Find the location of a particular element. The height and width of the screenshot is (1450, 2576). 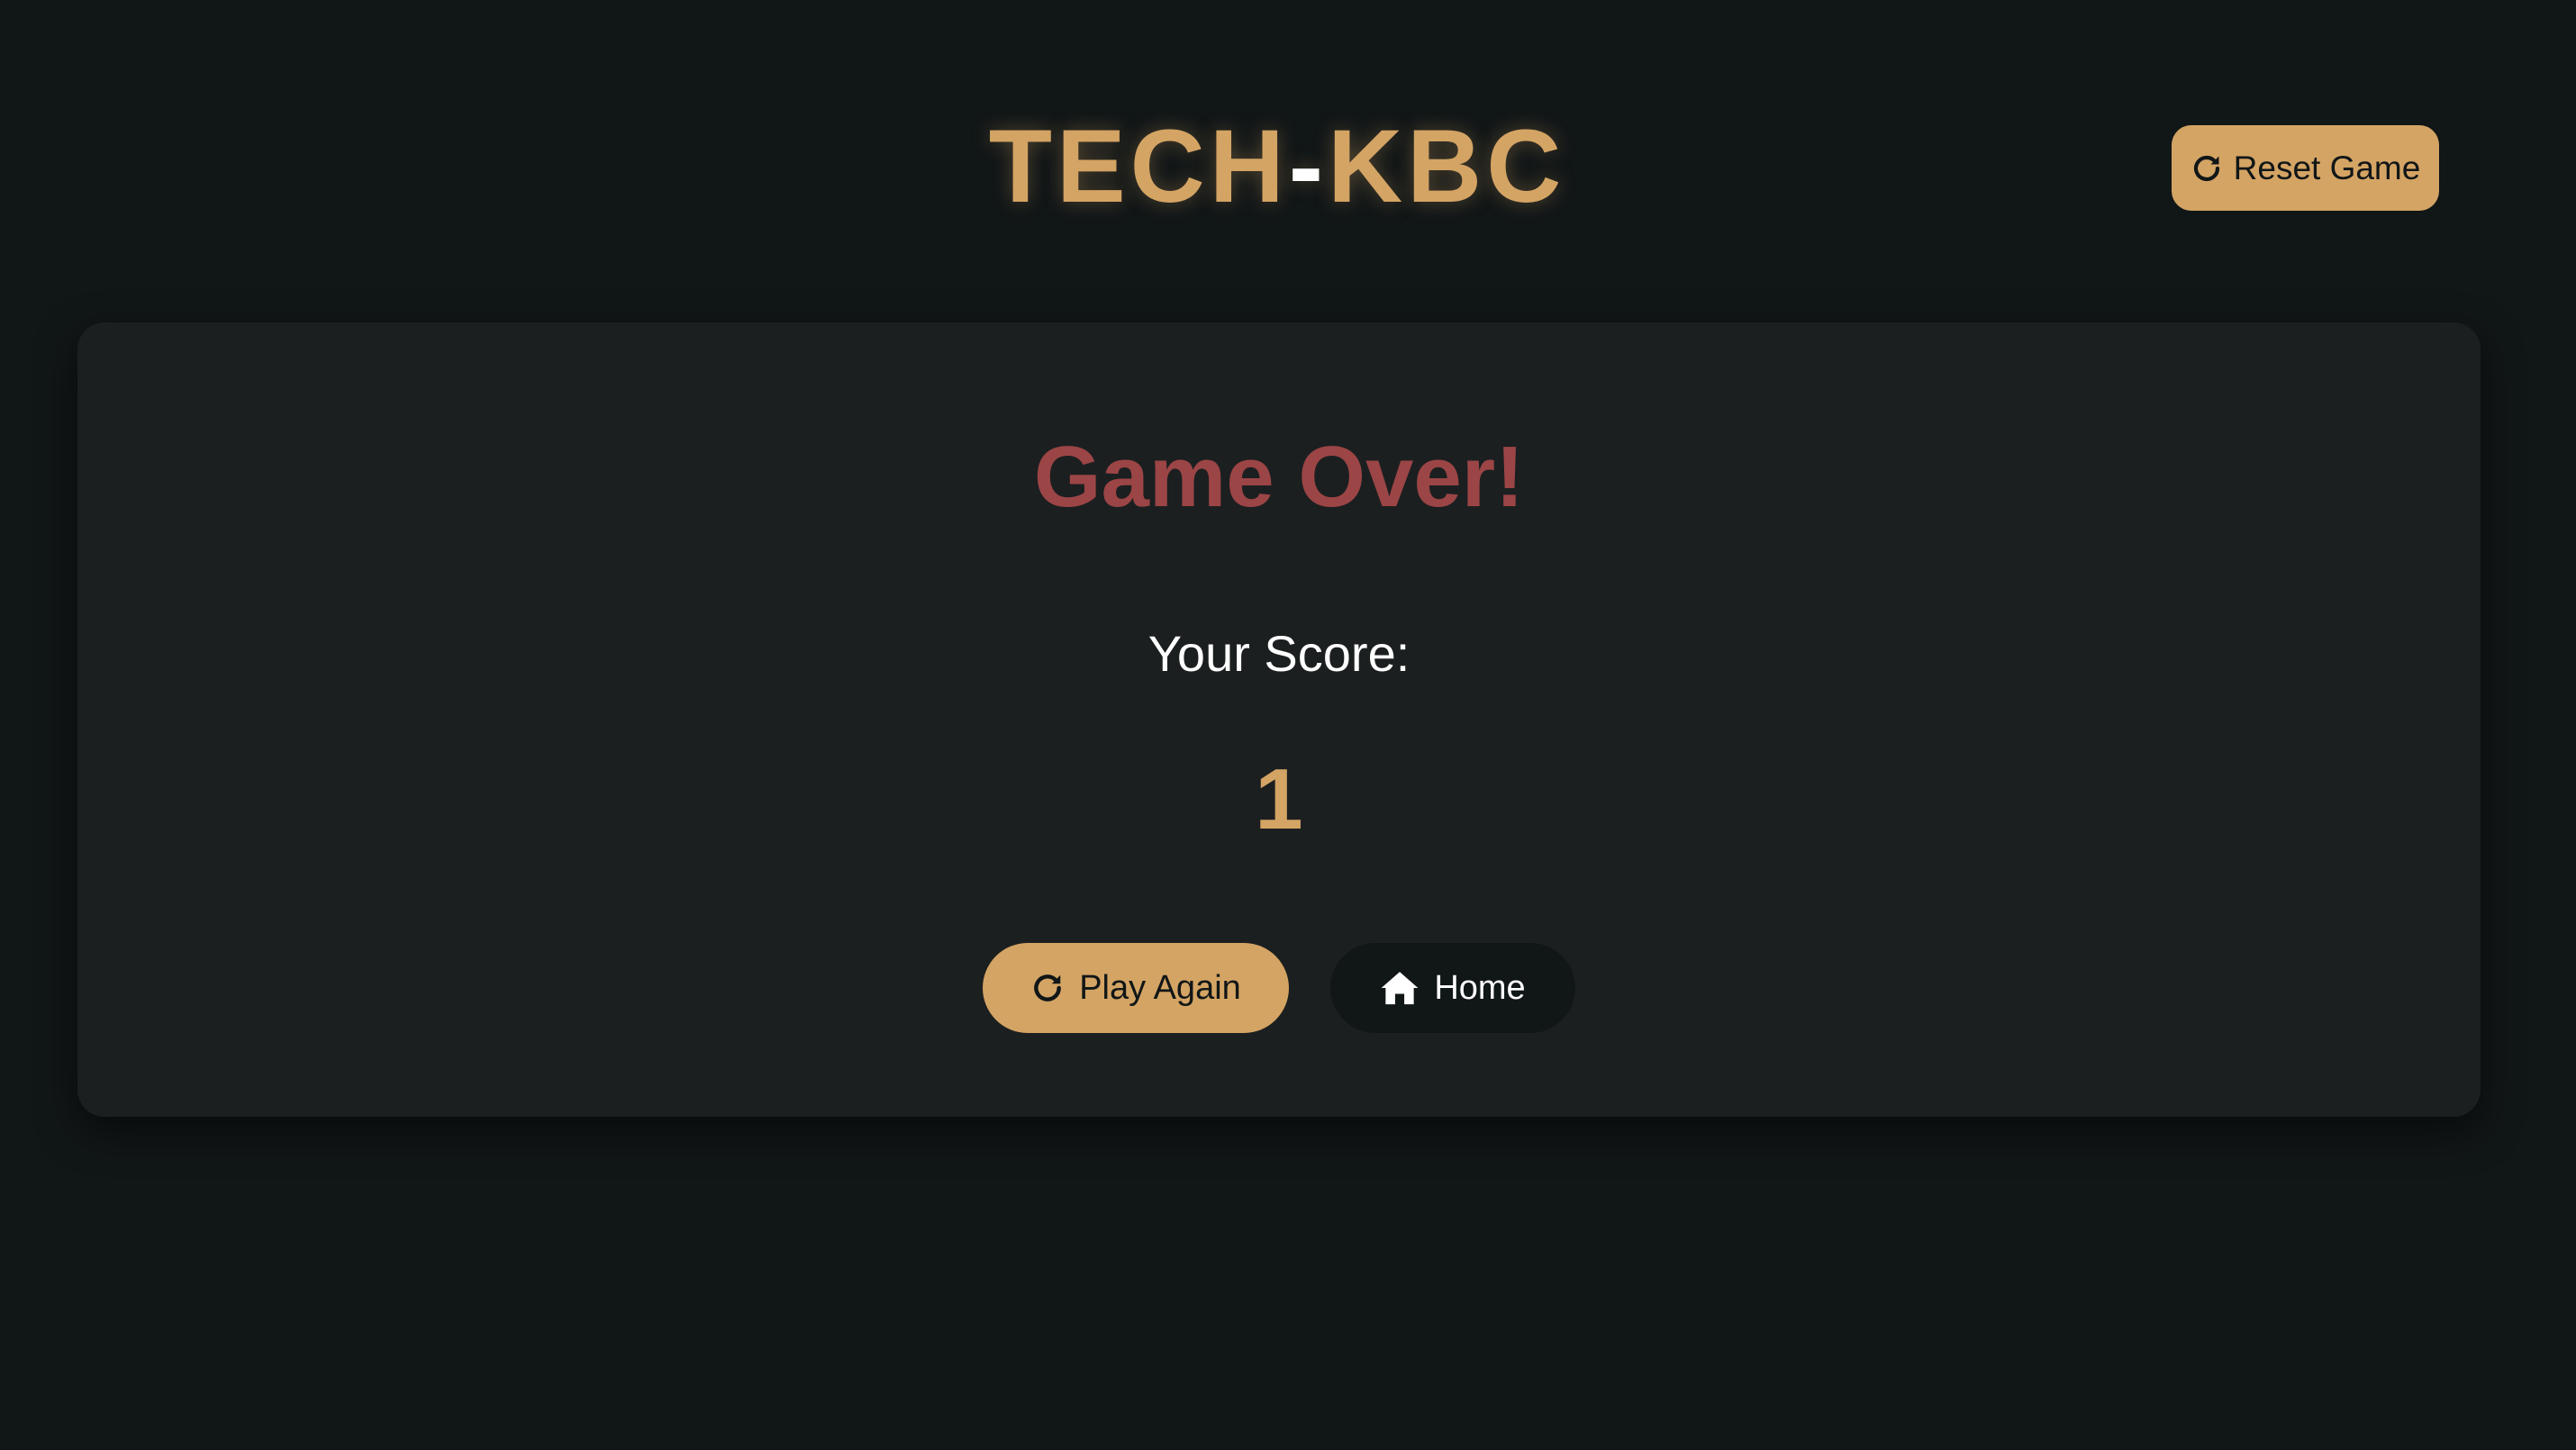

reset-game-button: Reset Game is located at coordinates (2305, 168).